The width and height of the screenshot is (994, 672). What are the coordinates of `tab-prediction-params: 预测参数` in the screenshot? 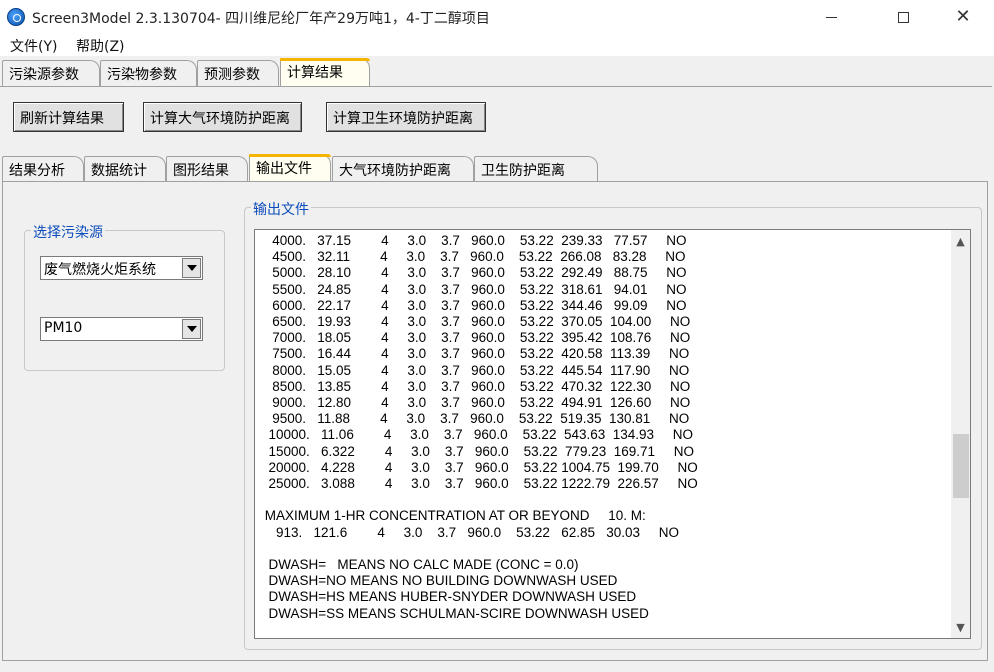 It's located at (238, 73).